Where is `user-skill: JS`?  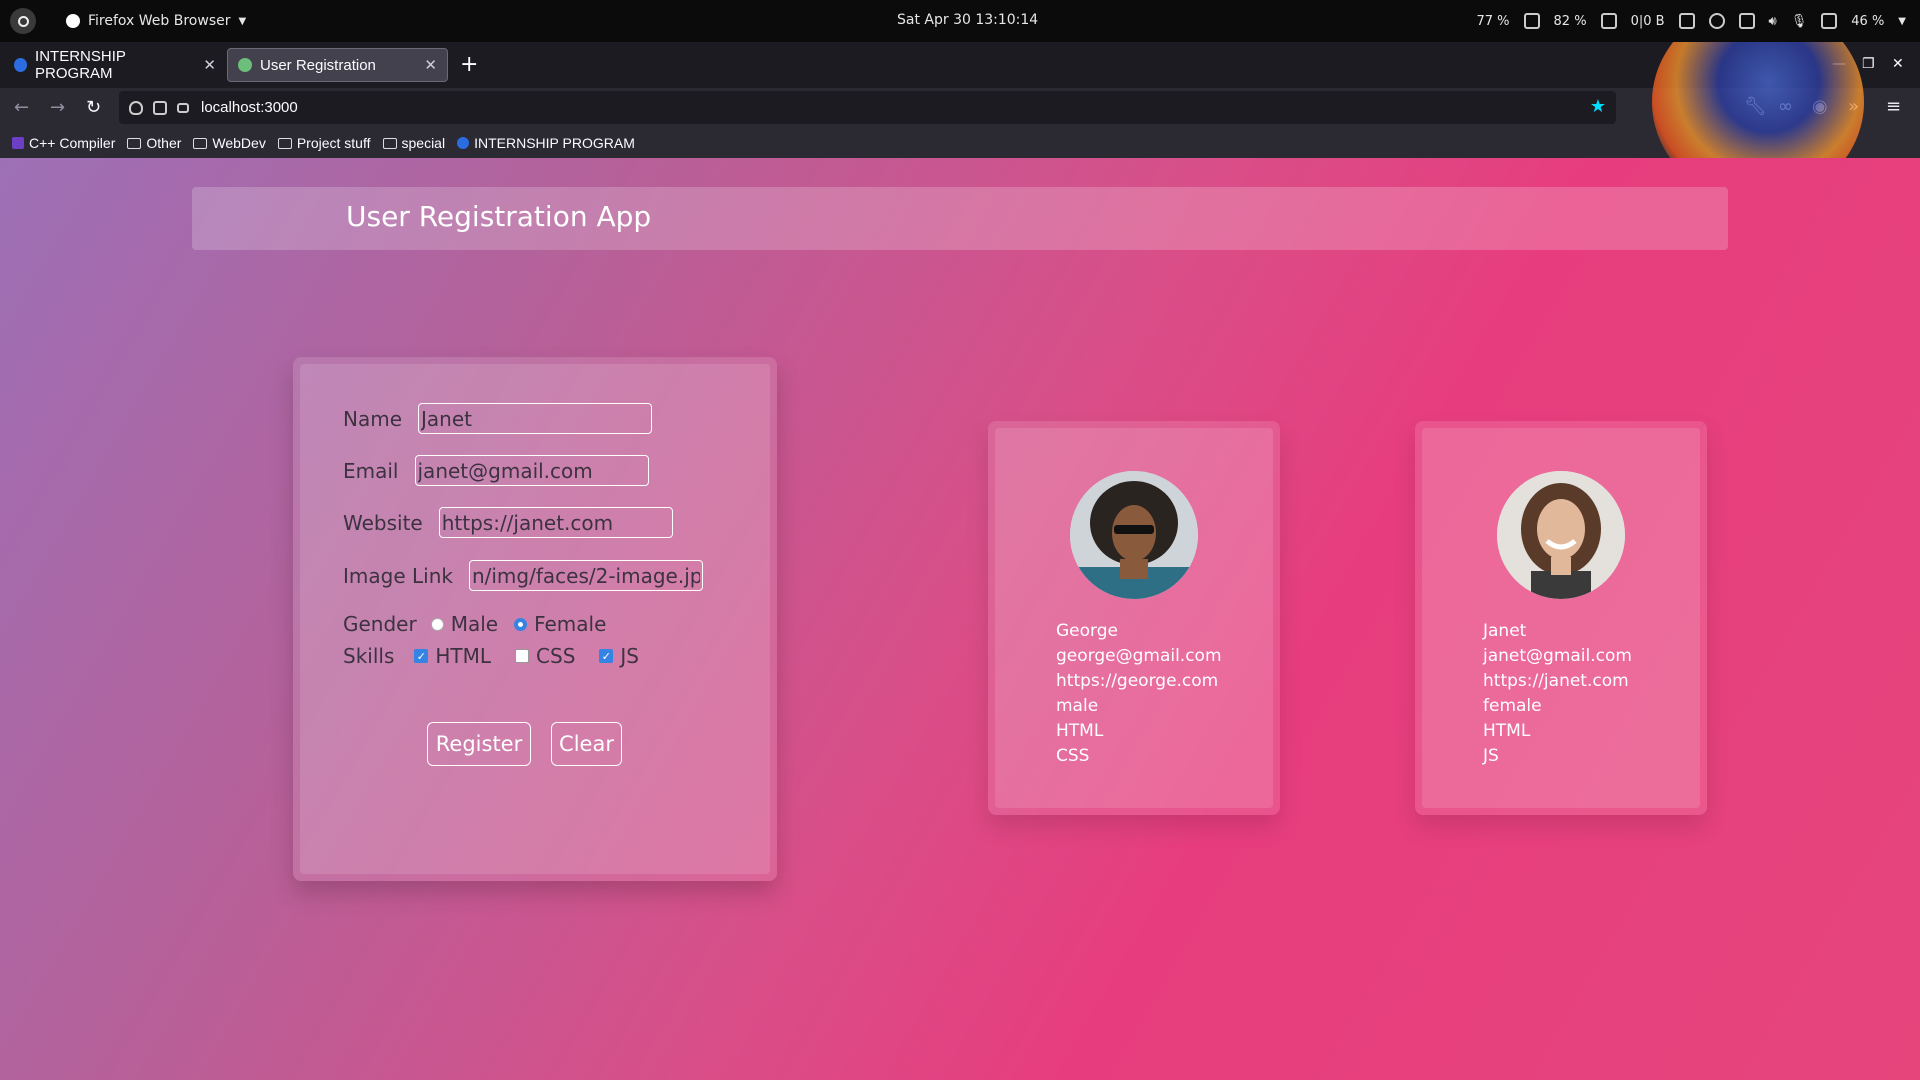 user-skill: JS is located at coordinates (1491, 756).